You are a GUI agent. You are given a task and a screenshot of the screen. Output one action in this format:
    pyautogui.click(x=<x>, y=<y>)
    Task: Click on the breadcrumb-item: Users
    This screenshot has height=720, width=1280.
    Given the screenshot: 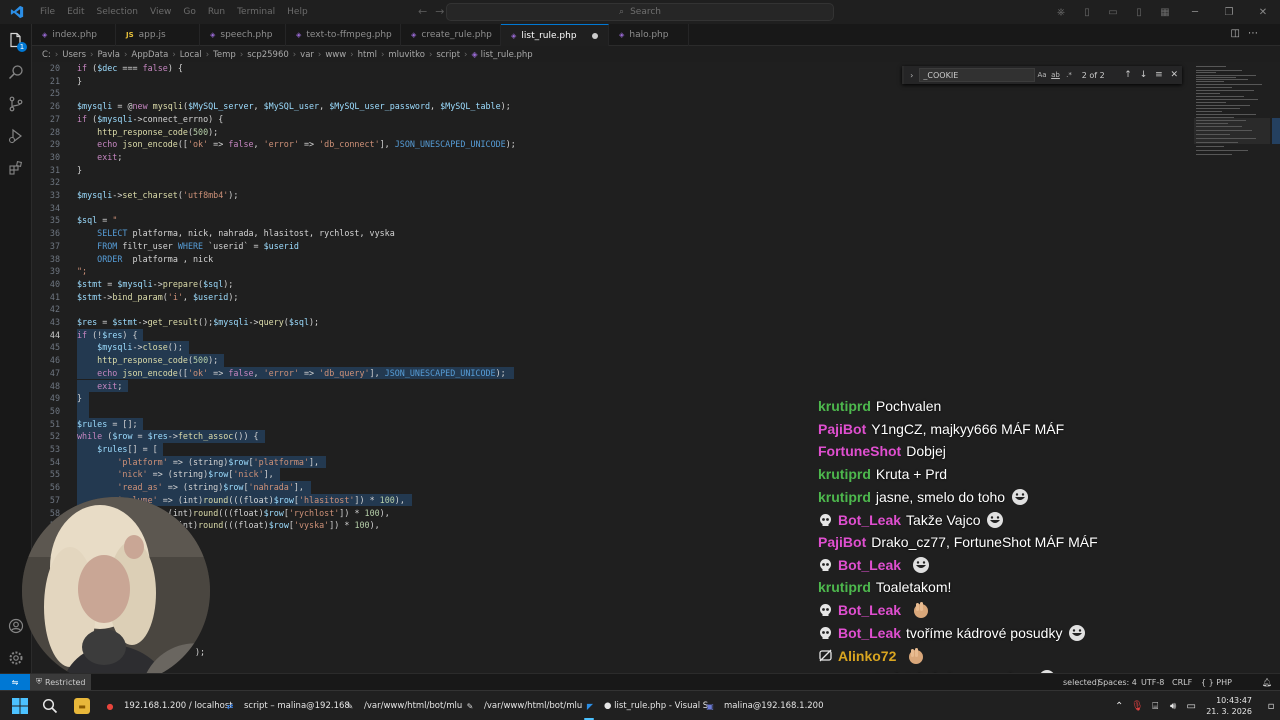 What is the action you would take?
    pyautogui.click(x=74, y=55)
    